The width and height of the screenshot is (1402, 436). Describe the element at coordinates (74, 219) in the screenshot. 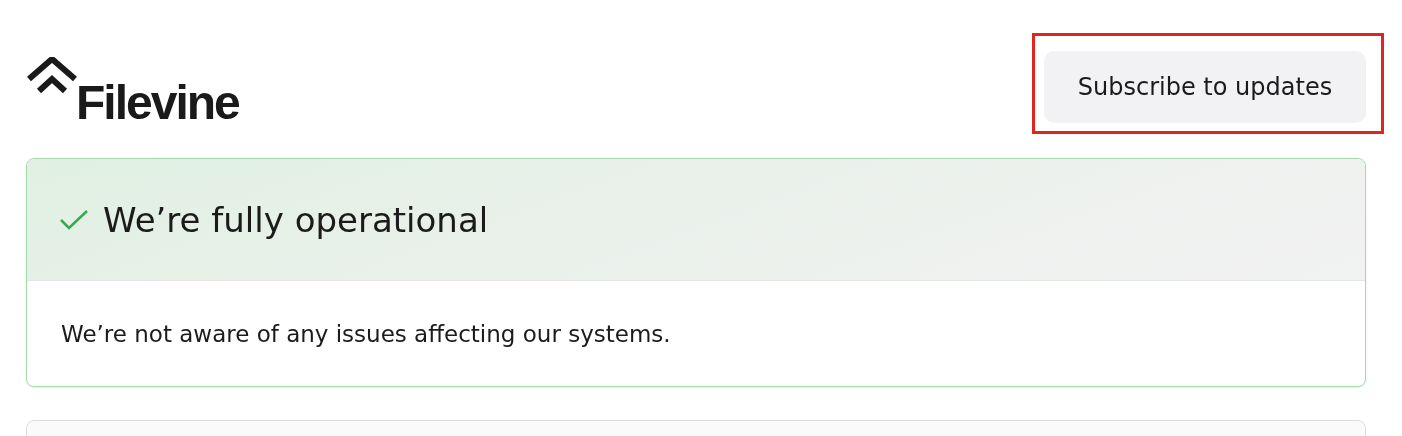

I see `check-icon` at that location.